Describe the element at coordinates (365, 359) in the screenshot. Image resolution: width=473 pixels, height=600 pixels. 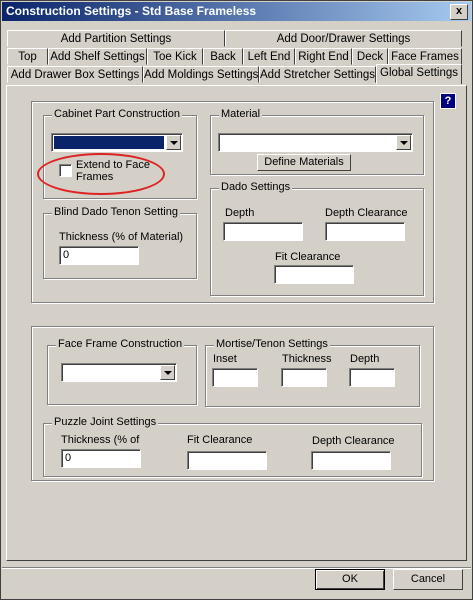
I see `mortise-depth-label: Depth` at that location.